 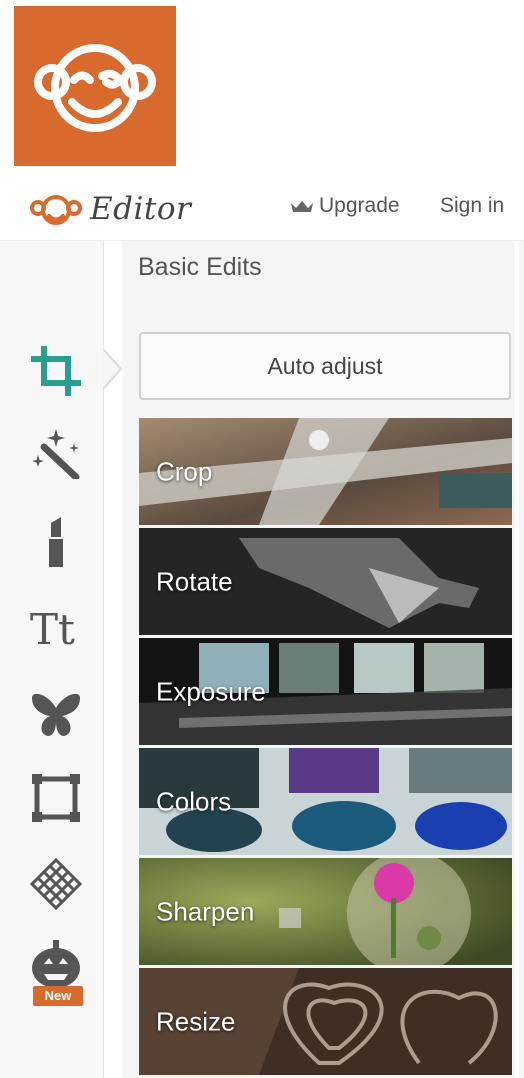 I want to click on butterfly-icon, so click(x=56, y=714).